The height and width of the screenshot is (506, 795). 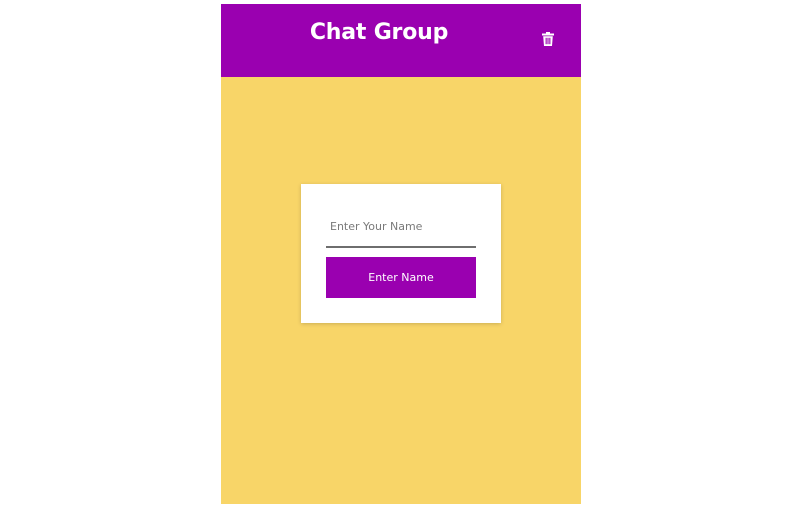 I want to click on name-entry-card: Enter Name, so click(x=401, y=253).